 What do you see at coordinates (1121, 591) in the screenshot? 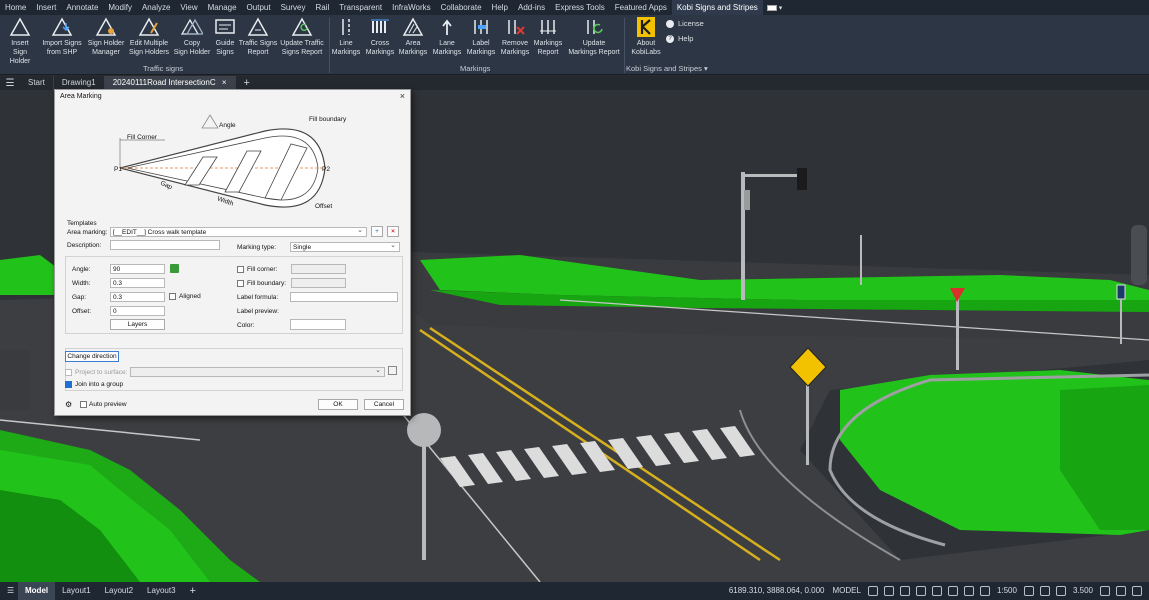
I see `fullscreen-icon` at bounding box center [1121, 591].